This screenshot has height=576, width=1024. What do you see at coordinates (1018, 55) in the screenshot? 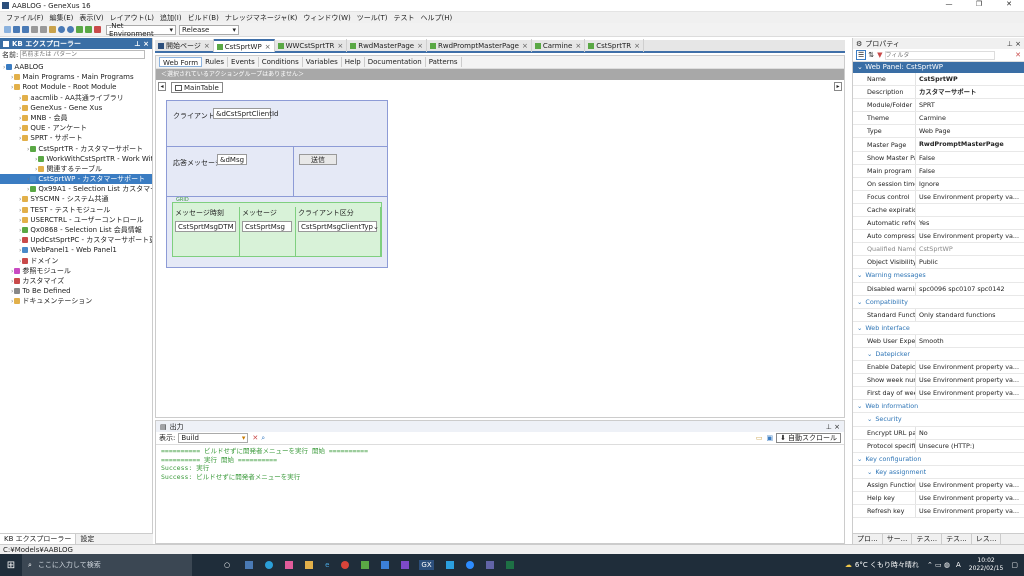
I see `clear-filter-icon: ✕` at bounding box center [1018, 55].